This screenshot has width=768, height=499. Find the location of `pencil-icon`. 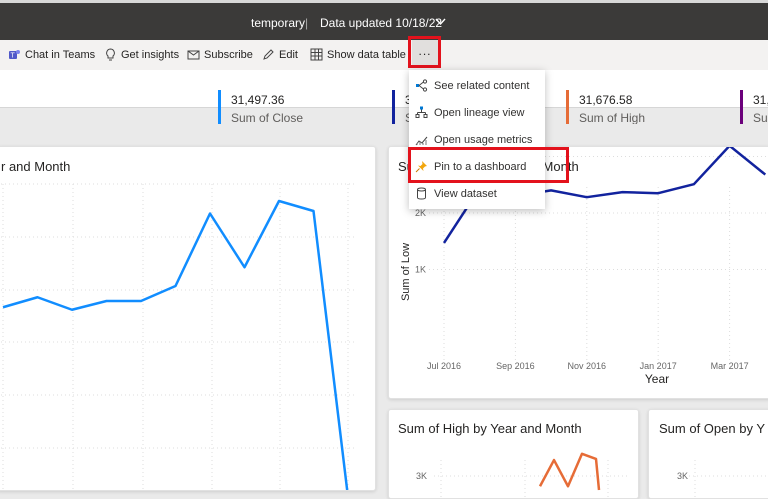

pencil-icon is located at coordinates (268, 54).